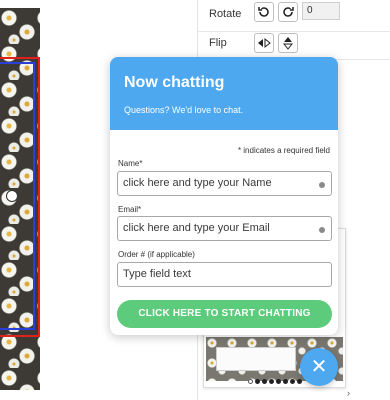  I want to click on email-field: click here and type your Email, so click(224, 228).